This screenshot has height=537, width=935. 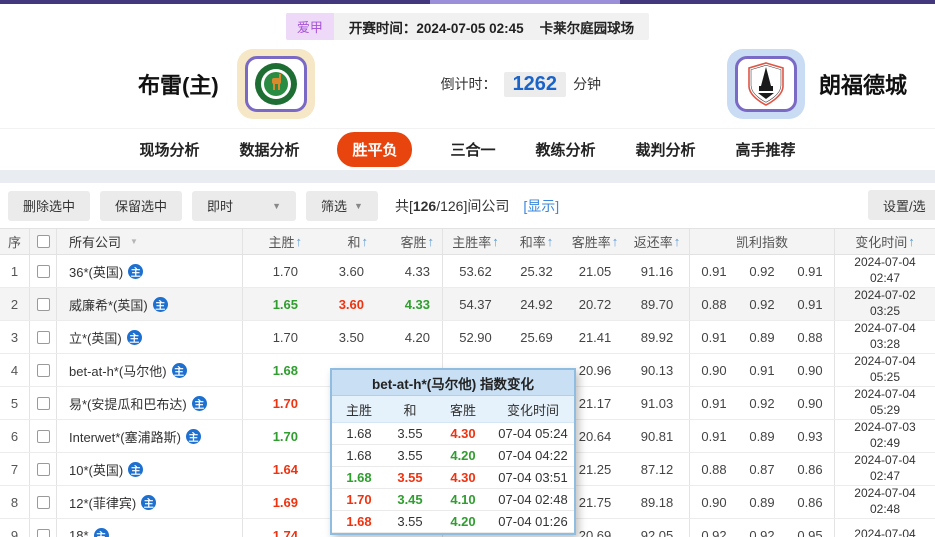 What do you see at coordinates (103, 503) in the screenshot?
I see `company-name: 12*(菲律宾)` at bounding box center [103, 503].